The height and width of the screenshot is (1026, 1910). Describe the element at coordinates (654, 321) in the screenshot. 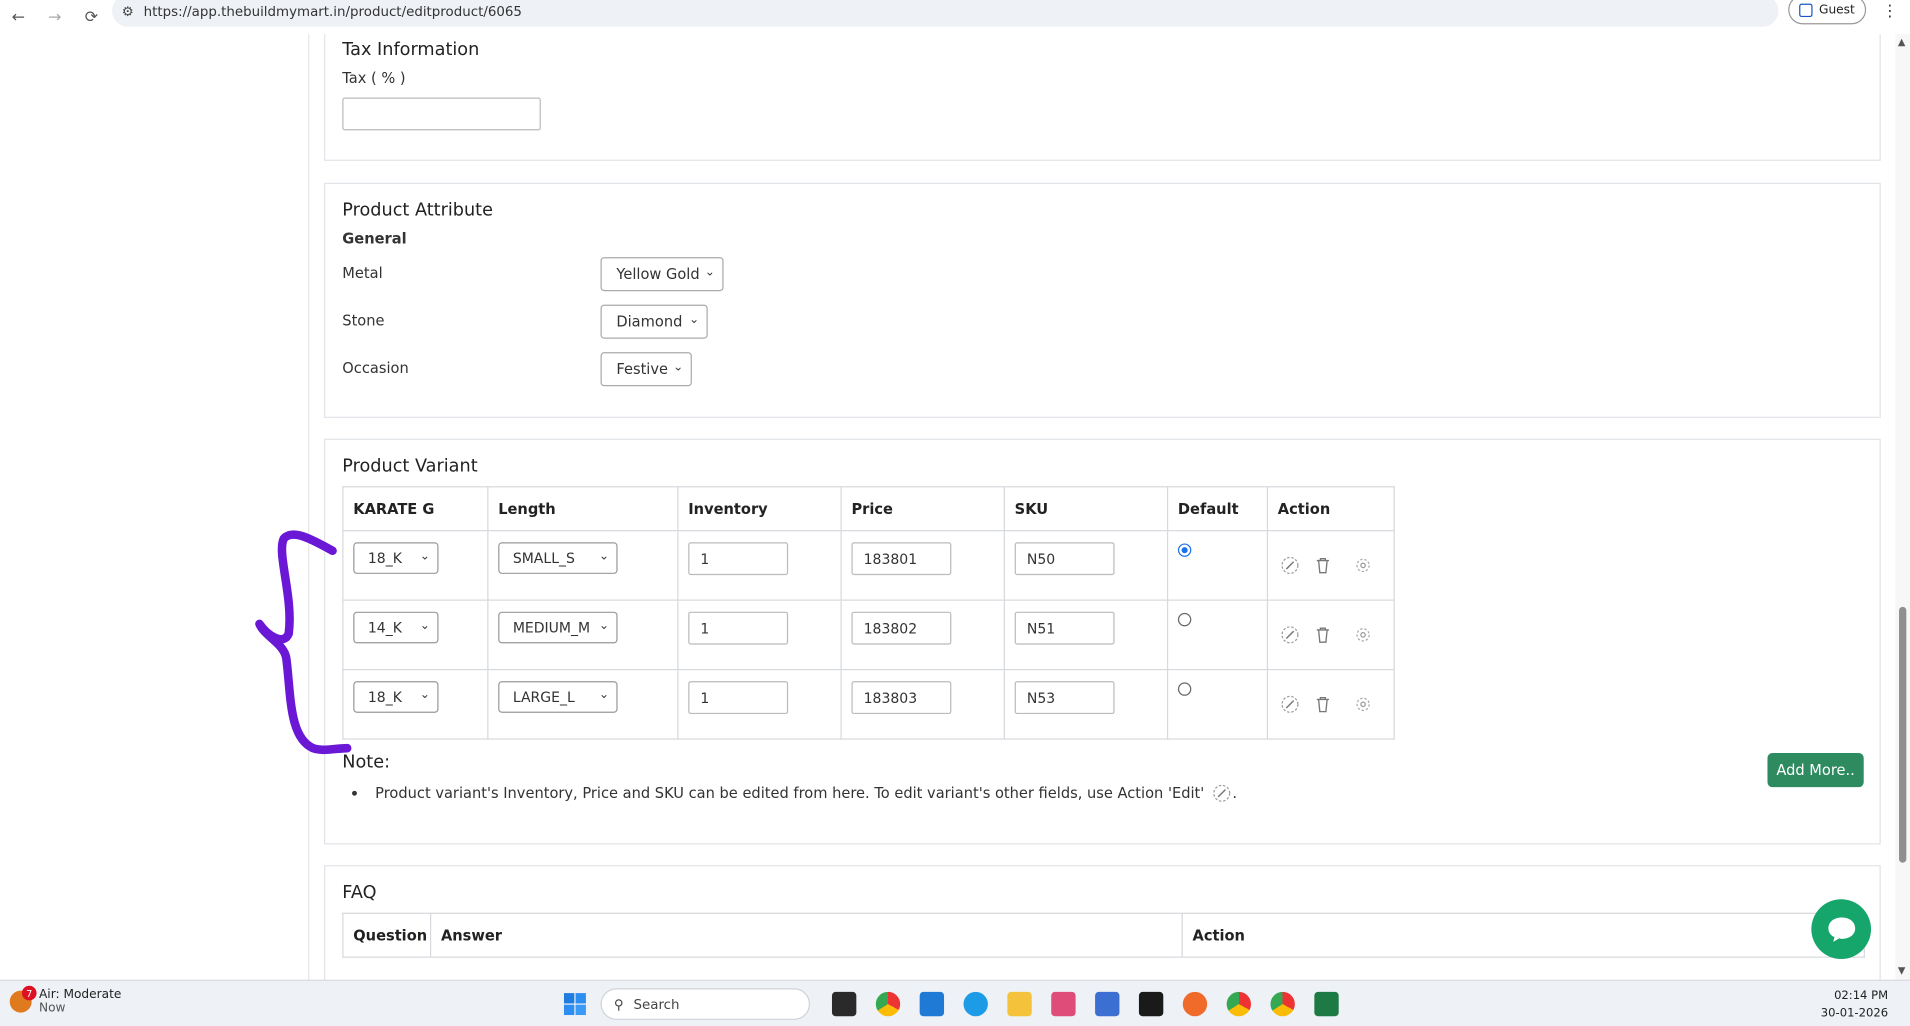

I see `stone-select: Diamond ⌄` at that location.